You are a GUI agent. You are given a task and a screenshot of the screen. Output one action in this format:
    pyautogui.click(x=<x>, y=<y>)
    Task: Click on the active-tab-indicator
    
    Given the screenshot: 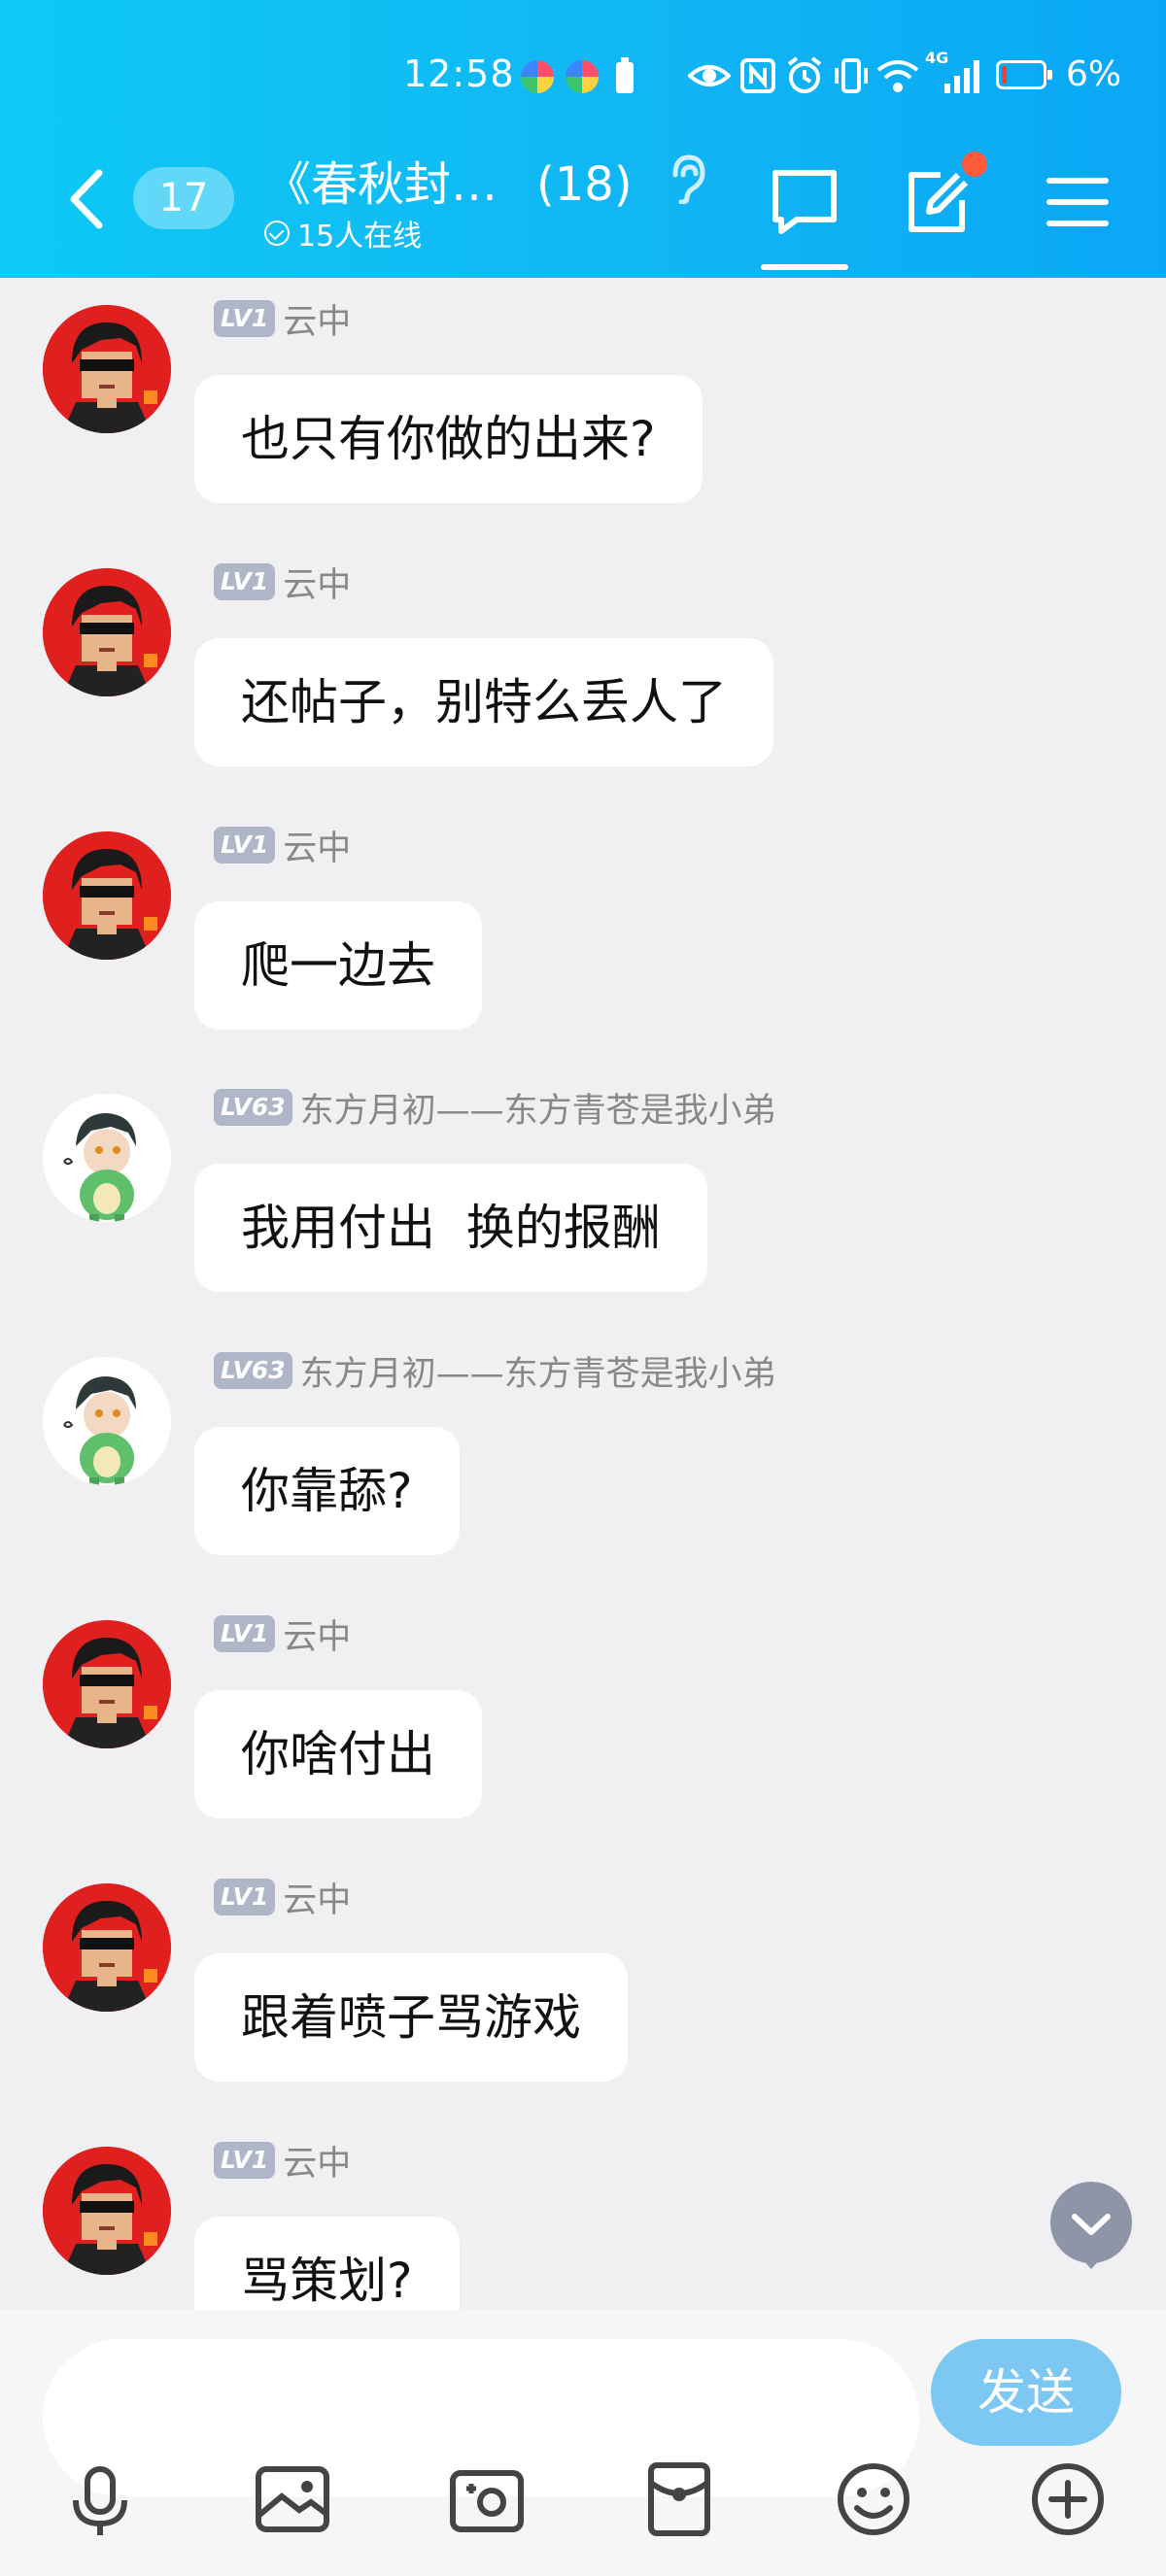 What is the action you would take?
    pyautogui.click(x=804, y=267)
    